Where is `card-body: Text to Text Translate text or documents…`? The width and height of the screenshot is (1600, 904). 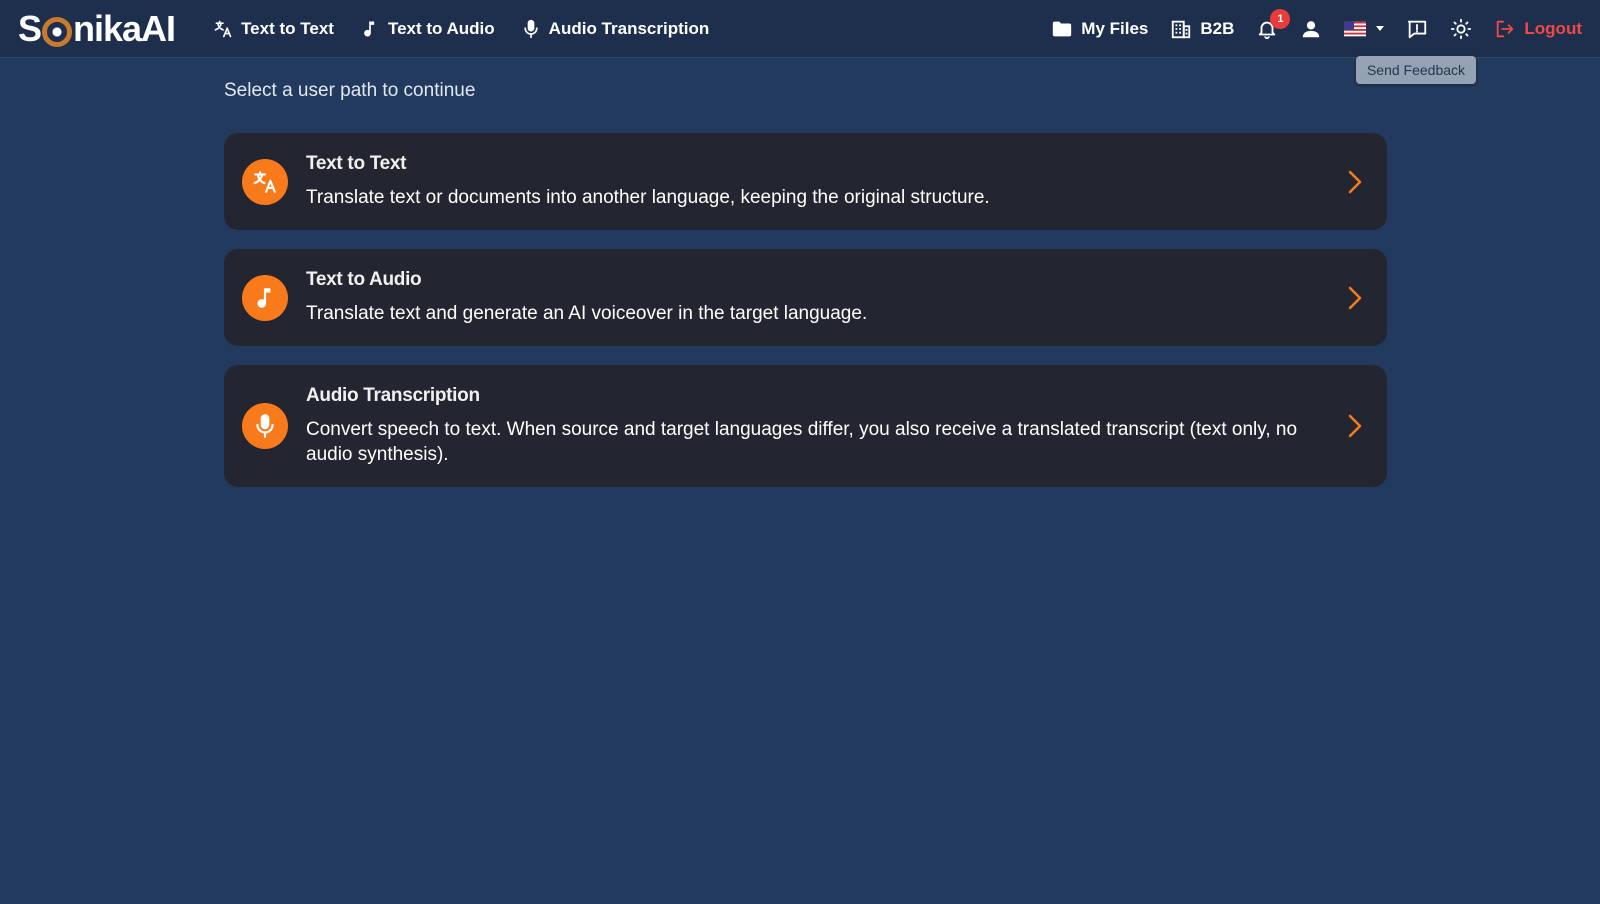 card-body: Text to Text Translate text or documents… is located at coordinates (817, 181).